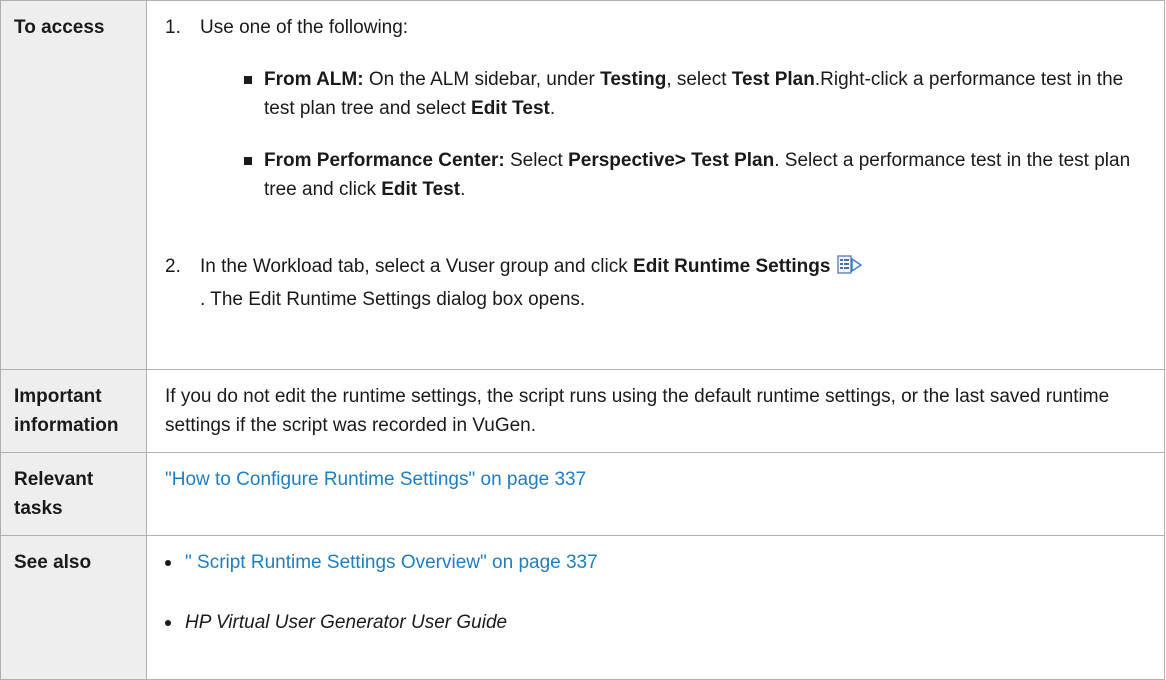 Image resolution: width=1166 pixels, height=680 pixels. I want to click on pc-bold-1: Perspective> Test Plan, so click(671, 160).